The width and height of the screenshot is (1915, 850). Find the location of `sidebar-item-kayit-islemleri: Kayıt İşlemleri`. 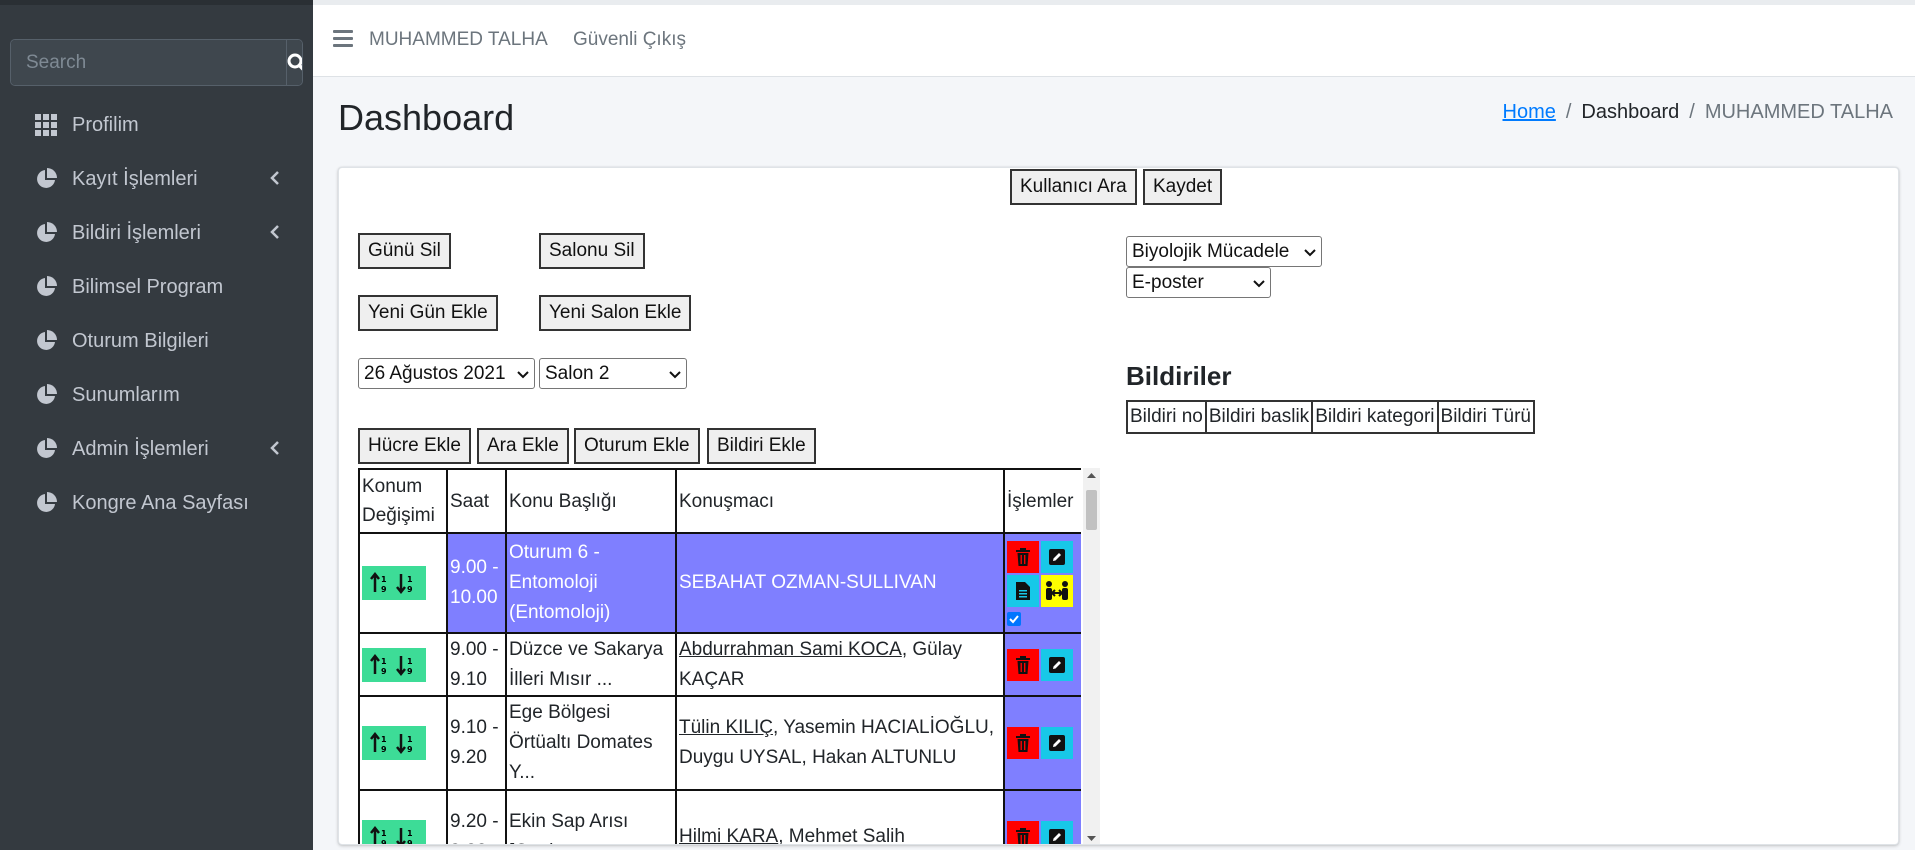

sidebar-item-kayit-islemleri: Kayıt İşlemleri is located at coordinates (156, 179).